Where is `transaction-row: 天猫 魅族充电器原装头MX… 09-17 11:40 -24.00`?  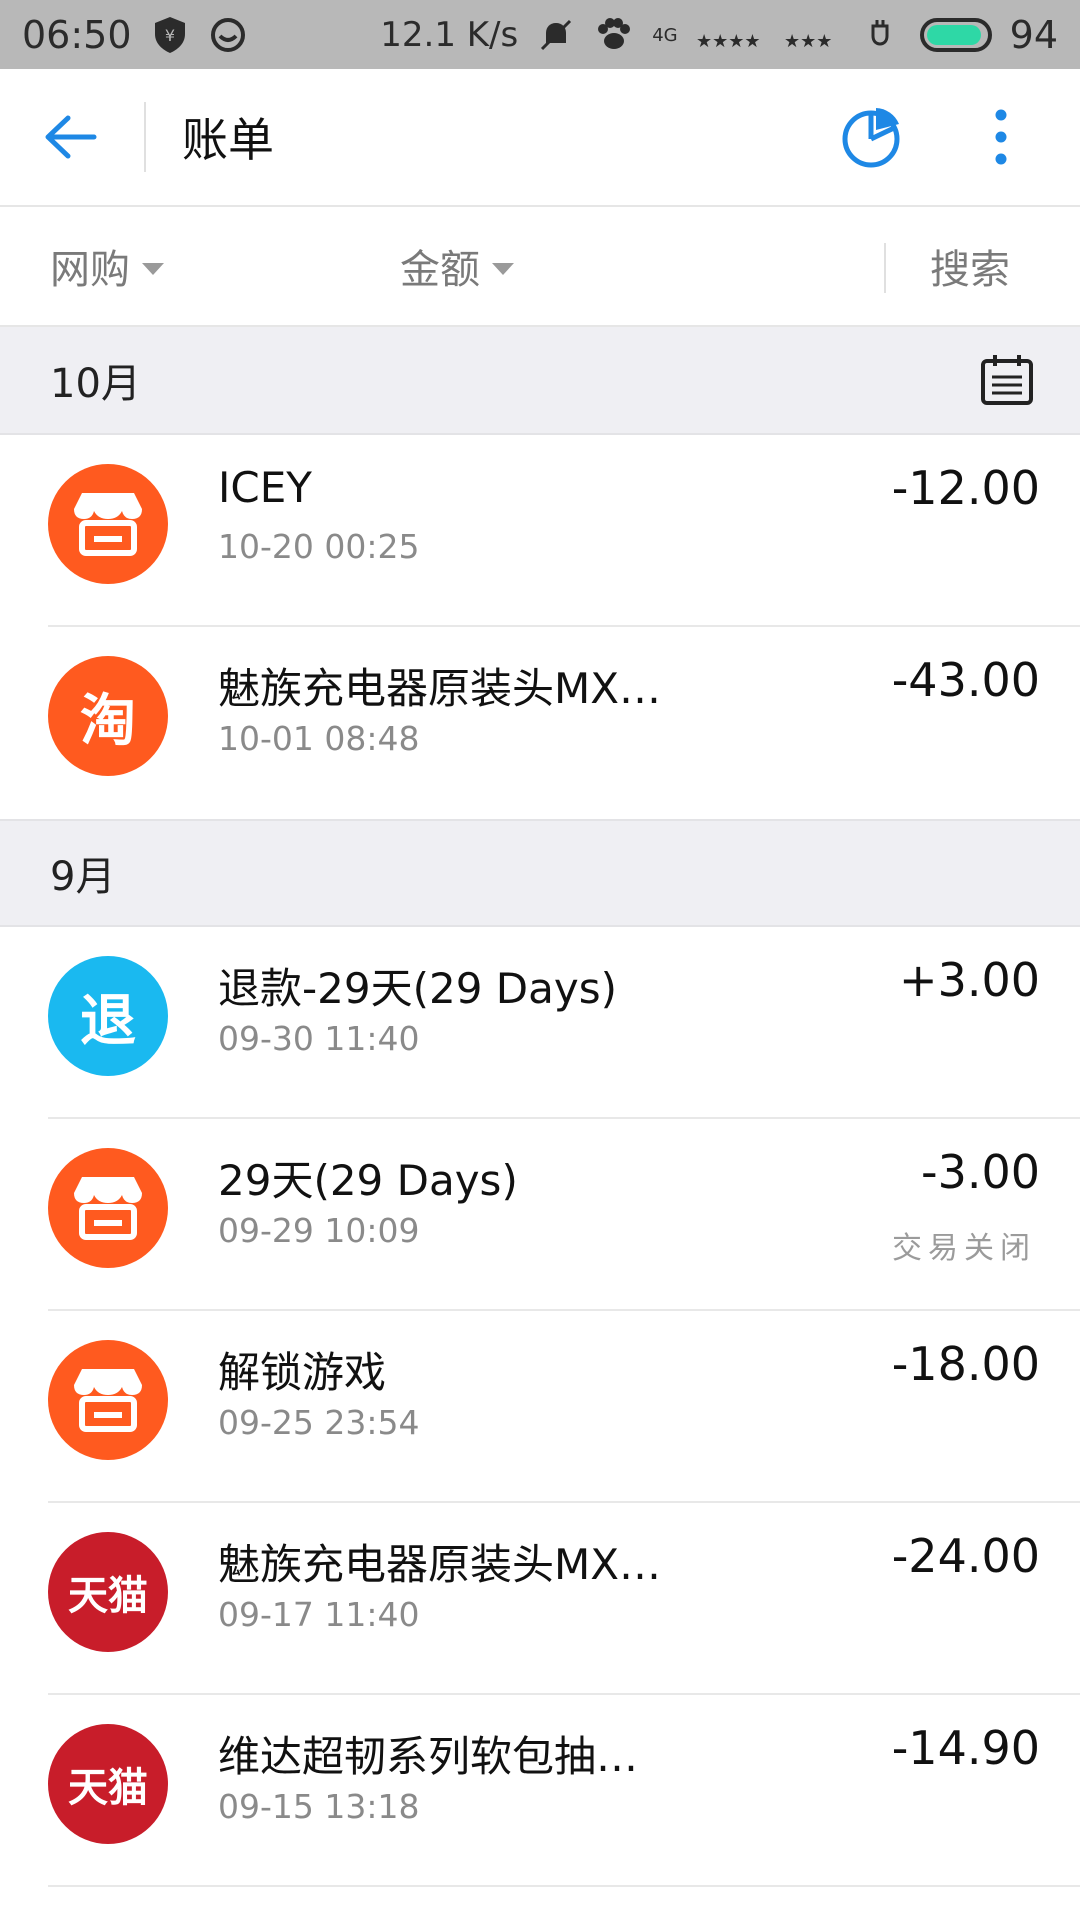
transaction-row: 天猫 魅族充电器原装头MX… 09-17 11:40 -24.00 is located at coordinates (540, 1599).